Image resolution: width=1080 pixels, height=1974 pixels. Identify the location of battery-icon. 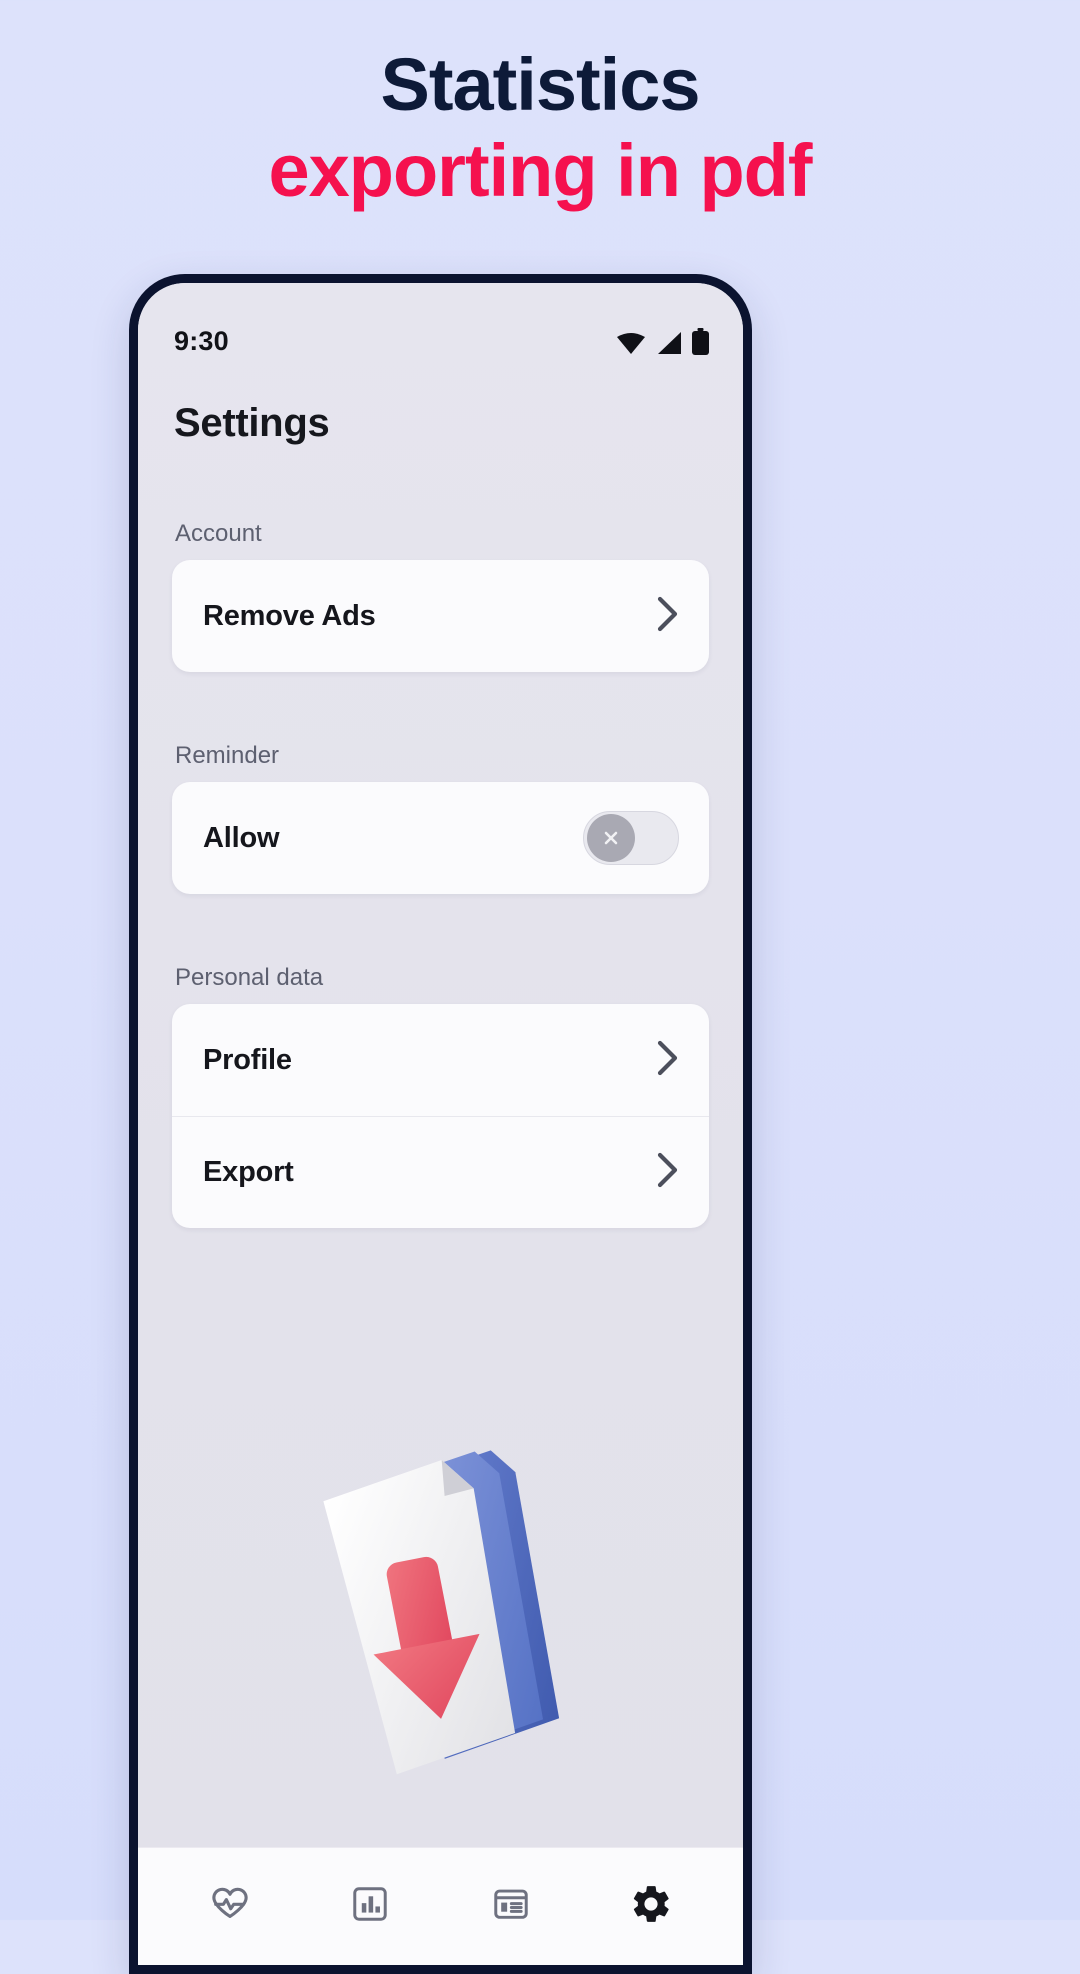
(700, 341).